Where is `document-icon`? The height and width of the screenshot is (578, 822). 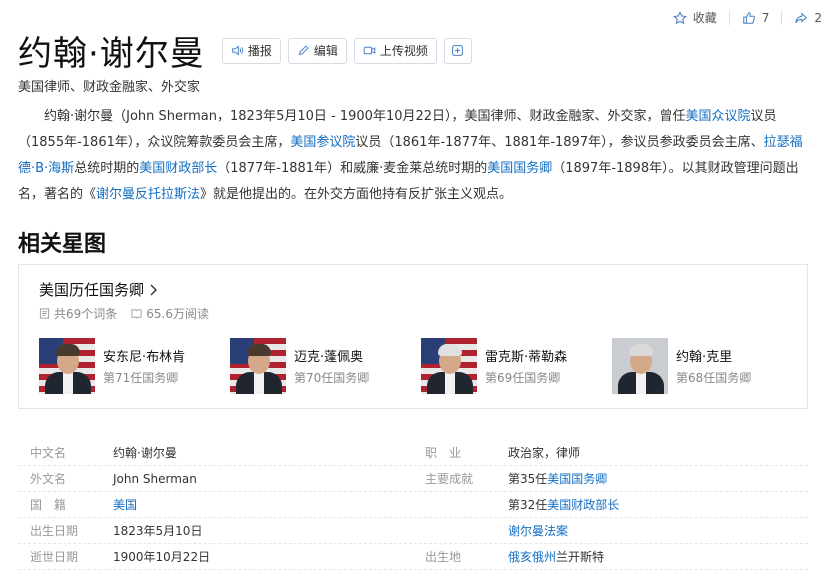 document-icon is located at coordinates (44, 313).